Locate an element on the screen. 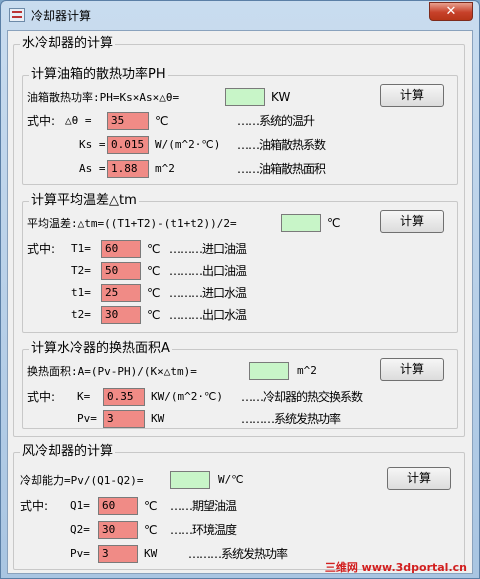  oil-calc-button: 计算 is located at coordinates (412, 95).